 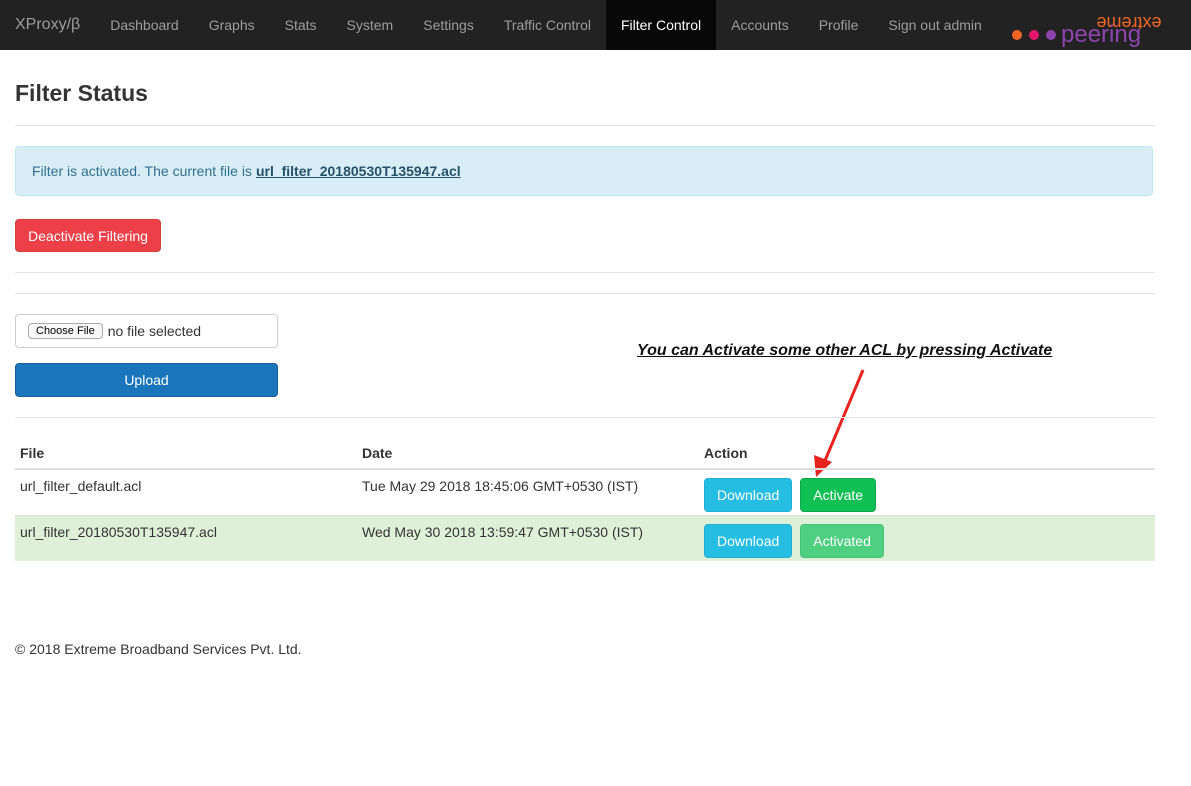 I want to click on activated-button: Activated, so click(x=842, y=541).